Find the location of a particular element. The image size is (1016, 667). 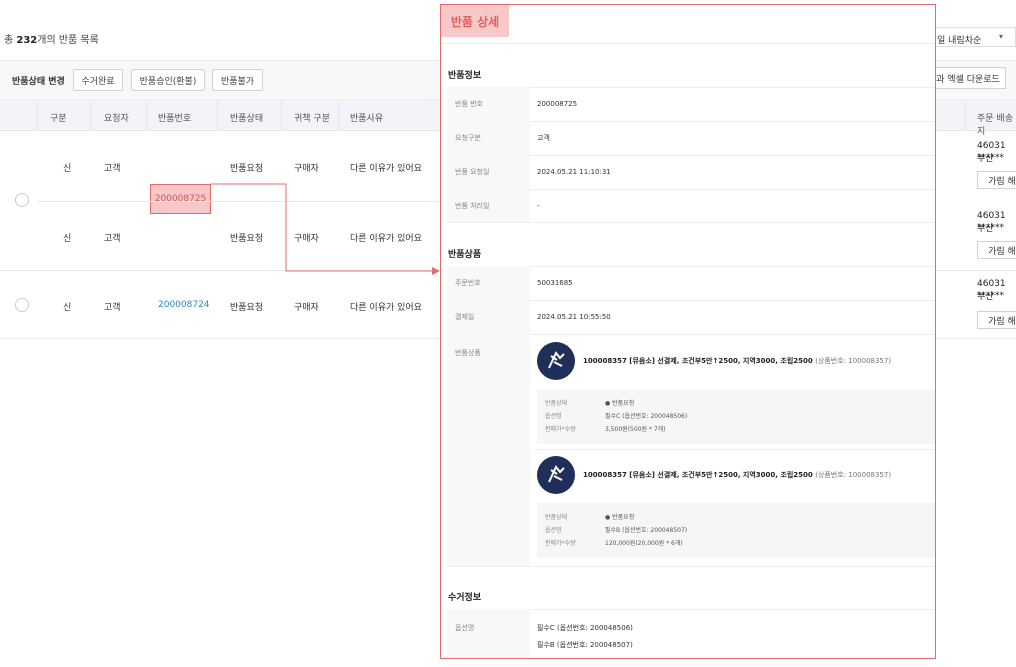

info-row: 반품 번호 200008725 is located at coordinates (691, 104).